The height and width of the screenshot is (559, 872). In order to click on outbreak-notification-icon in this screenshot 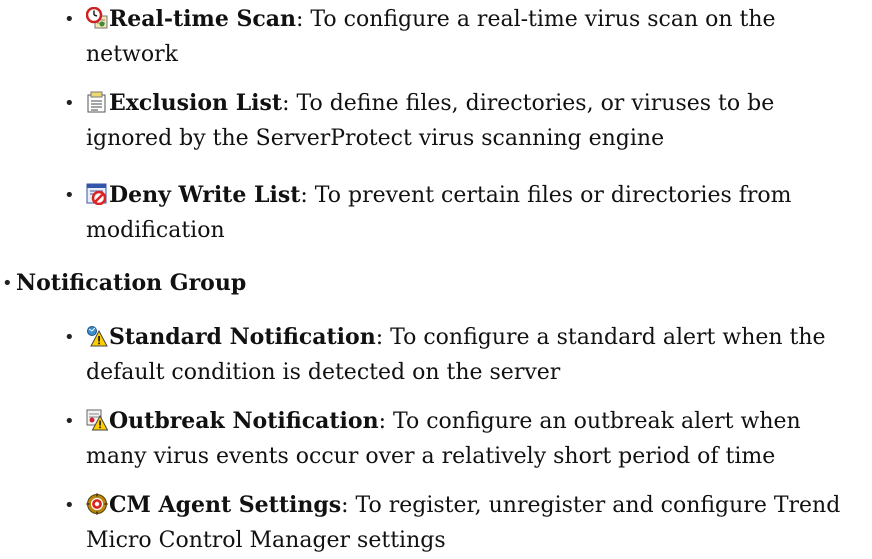, I will do `click(97, 420)`.